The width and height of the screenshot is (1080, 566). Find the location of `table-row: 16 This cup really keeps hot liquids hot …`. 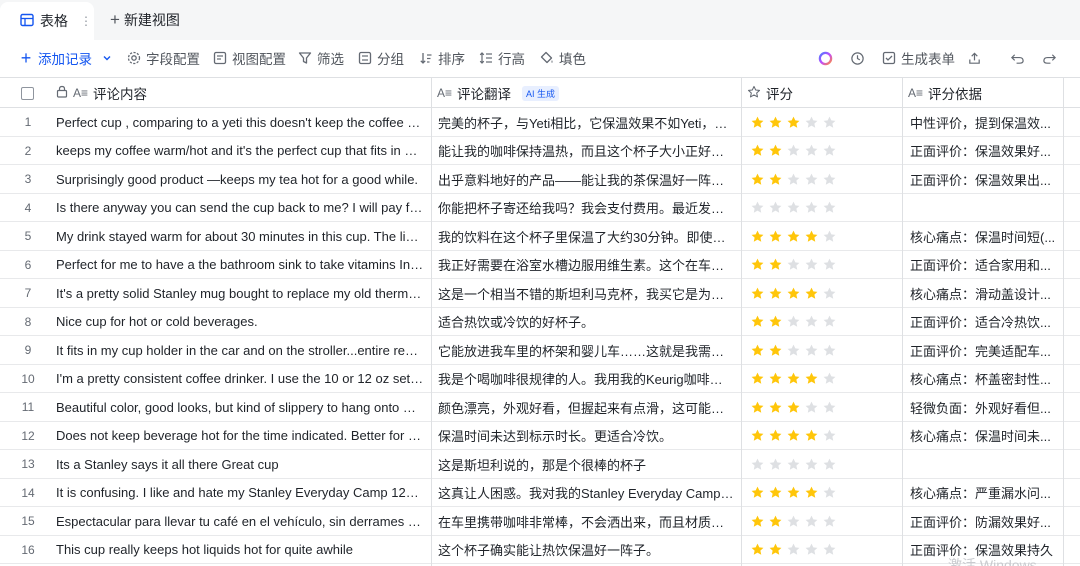

table-row: 16 This cup really keeps hot liquids hot … is located at coordinates (540, 550).